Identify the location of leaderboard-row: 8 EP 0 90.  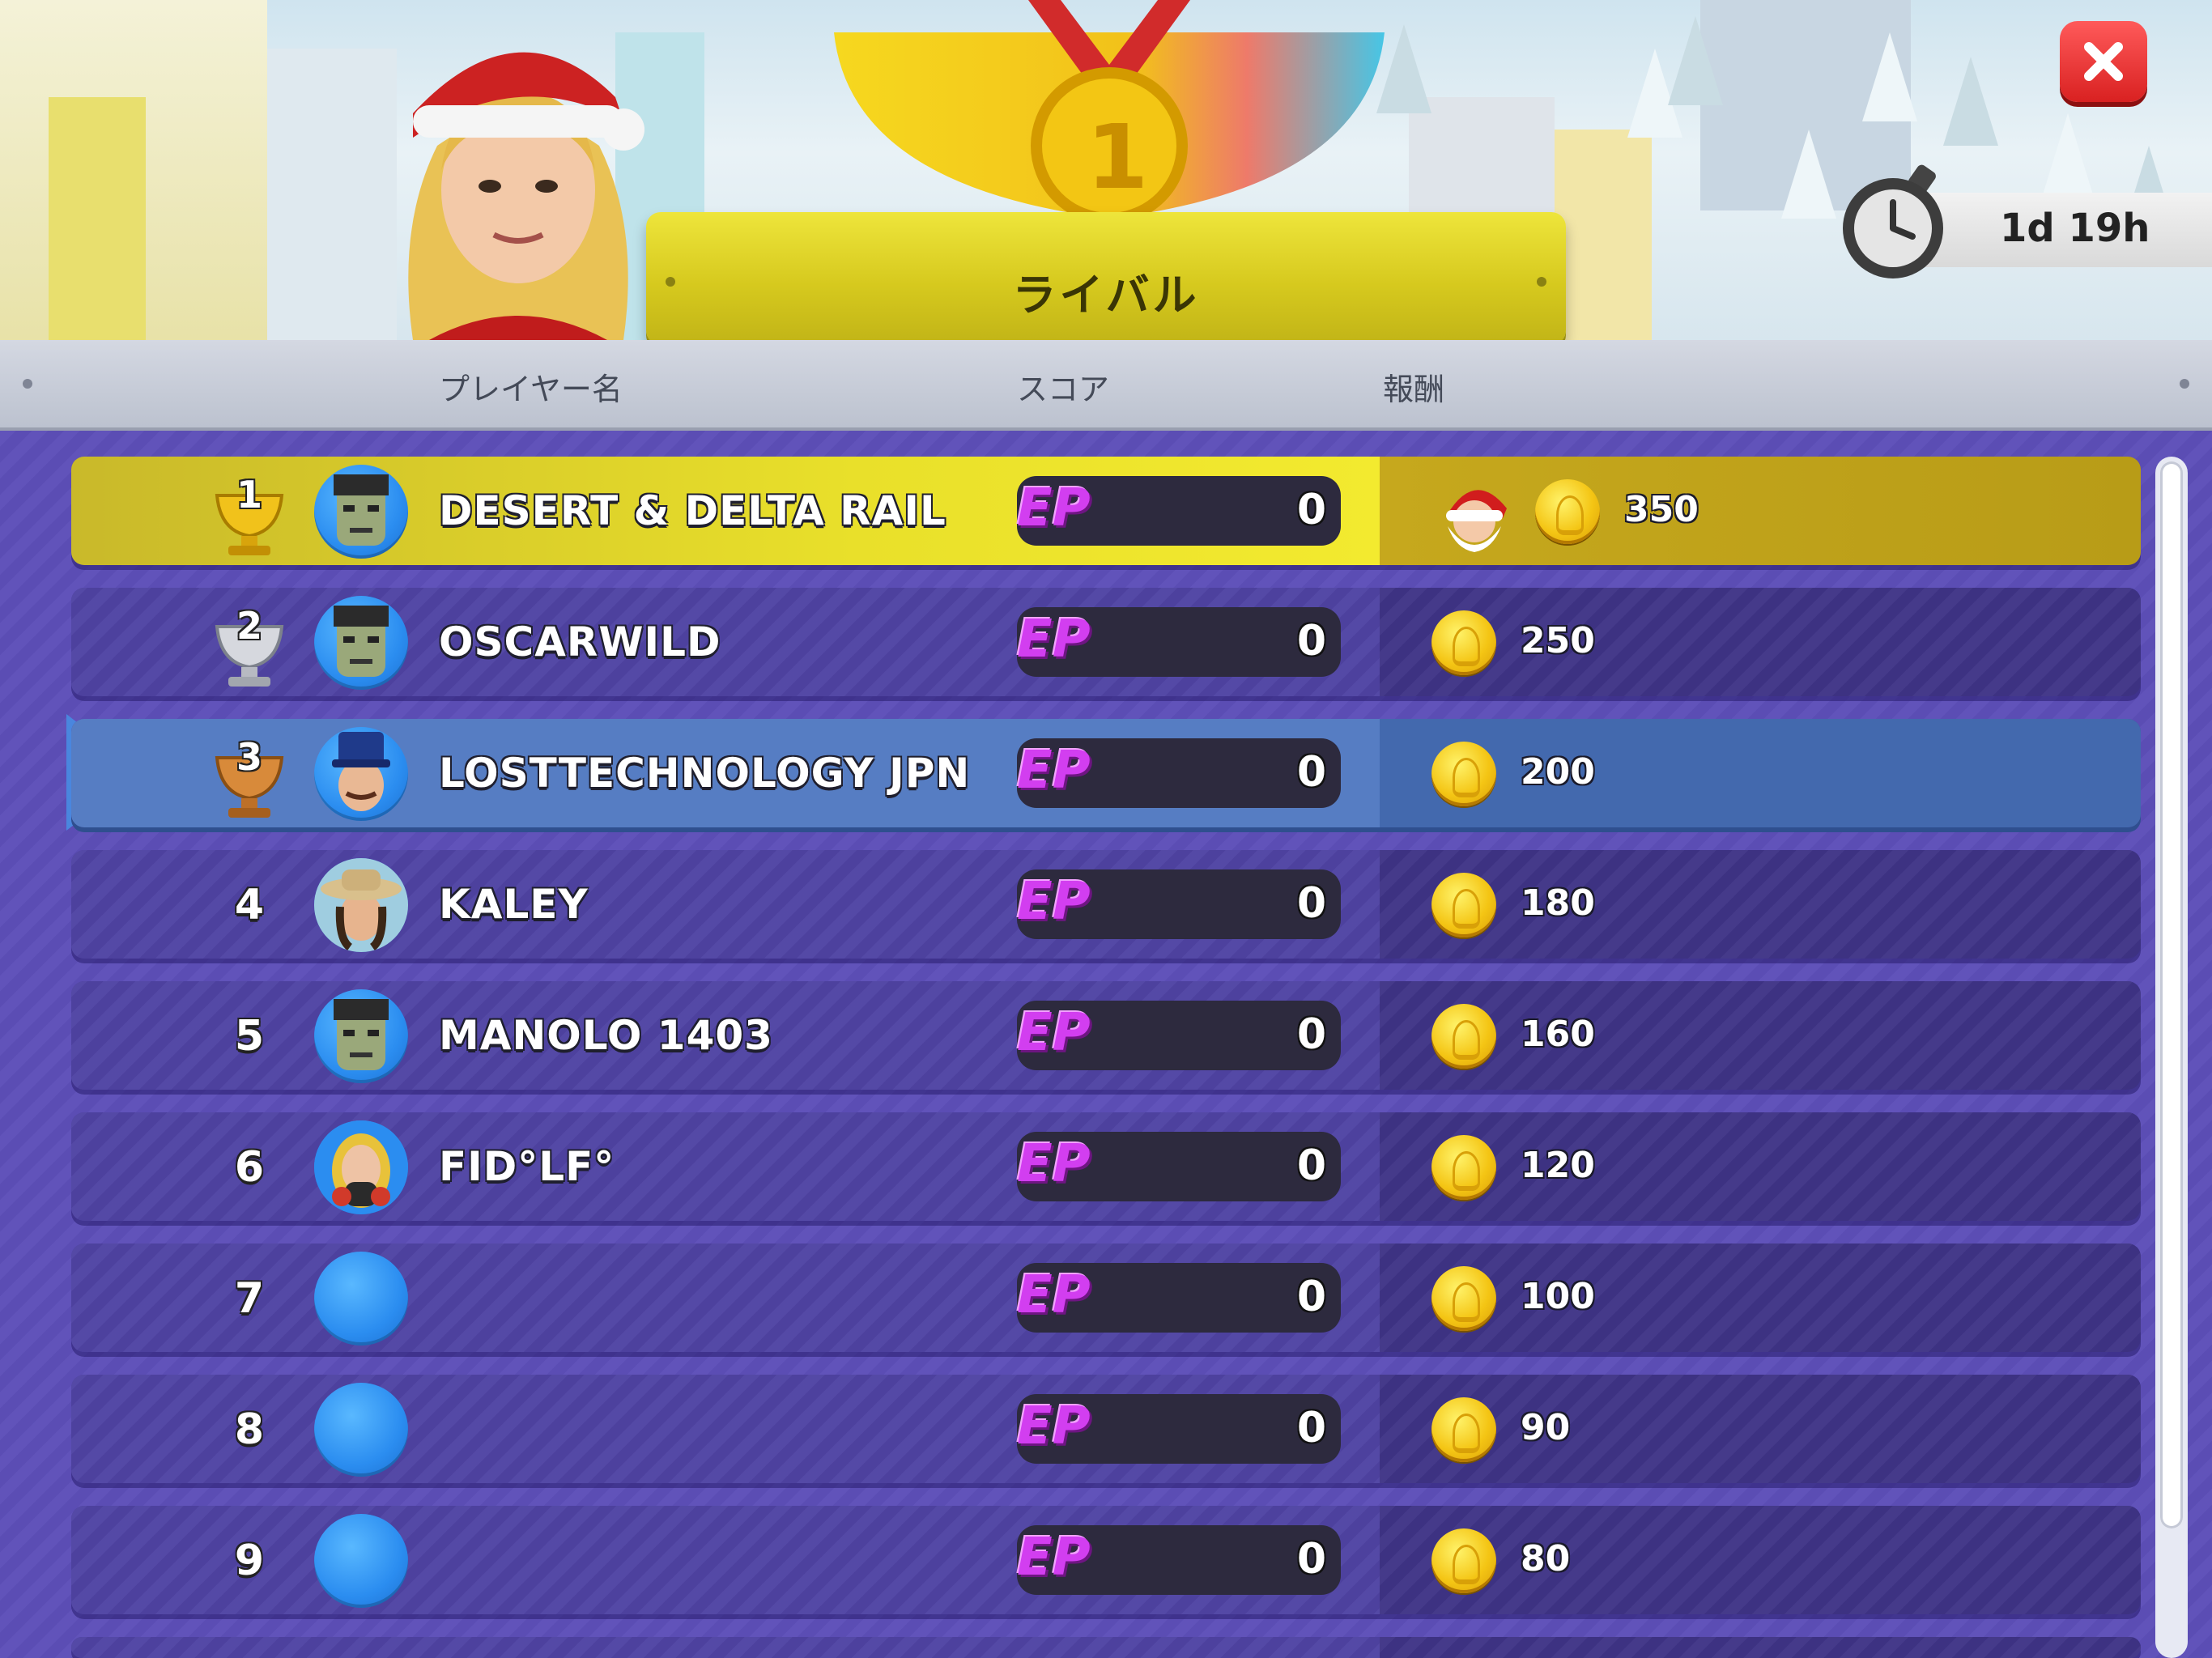
(1106, 1429).